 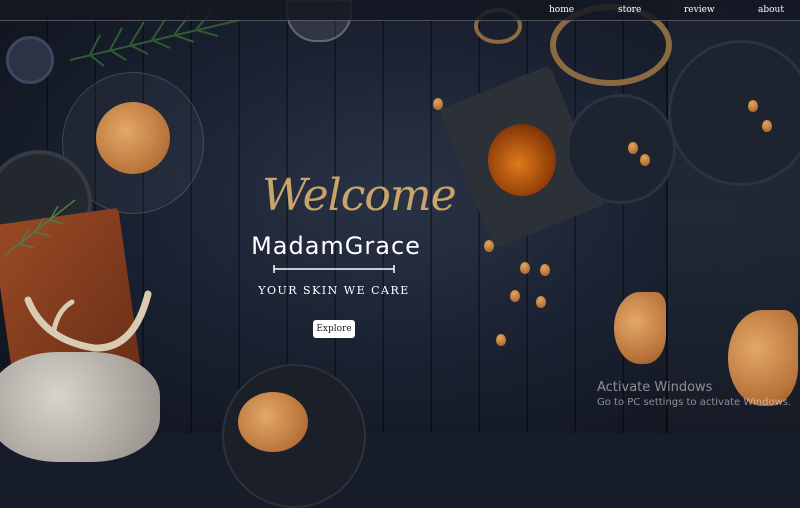 What do you see at coordinates (273, 422) in the screenshot?
I see `bottom-cookie-image` at bounding box center [273, 422].